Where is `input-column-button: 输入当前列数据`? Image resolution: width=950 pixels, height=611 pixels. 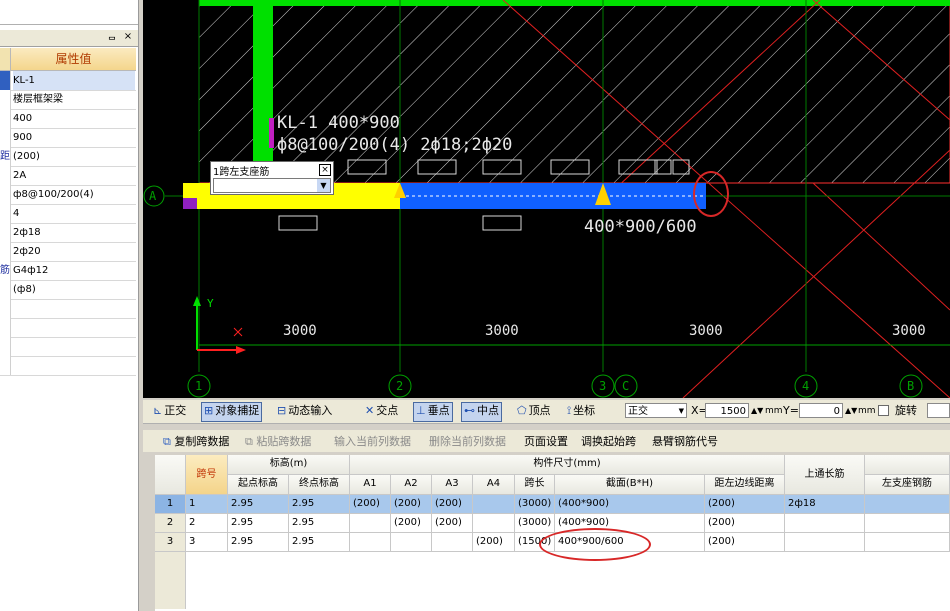 input-column-button: 输入当前列数据 is located at coordinates (372, 441).